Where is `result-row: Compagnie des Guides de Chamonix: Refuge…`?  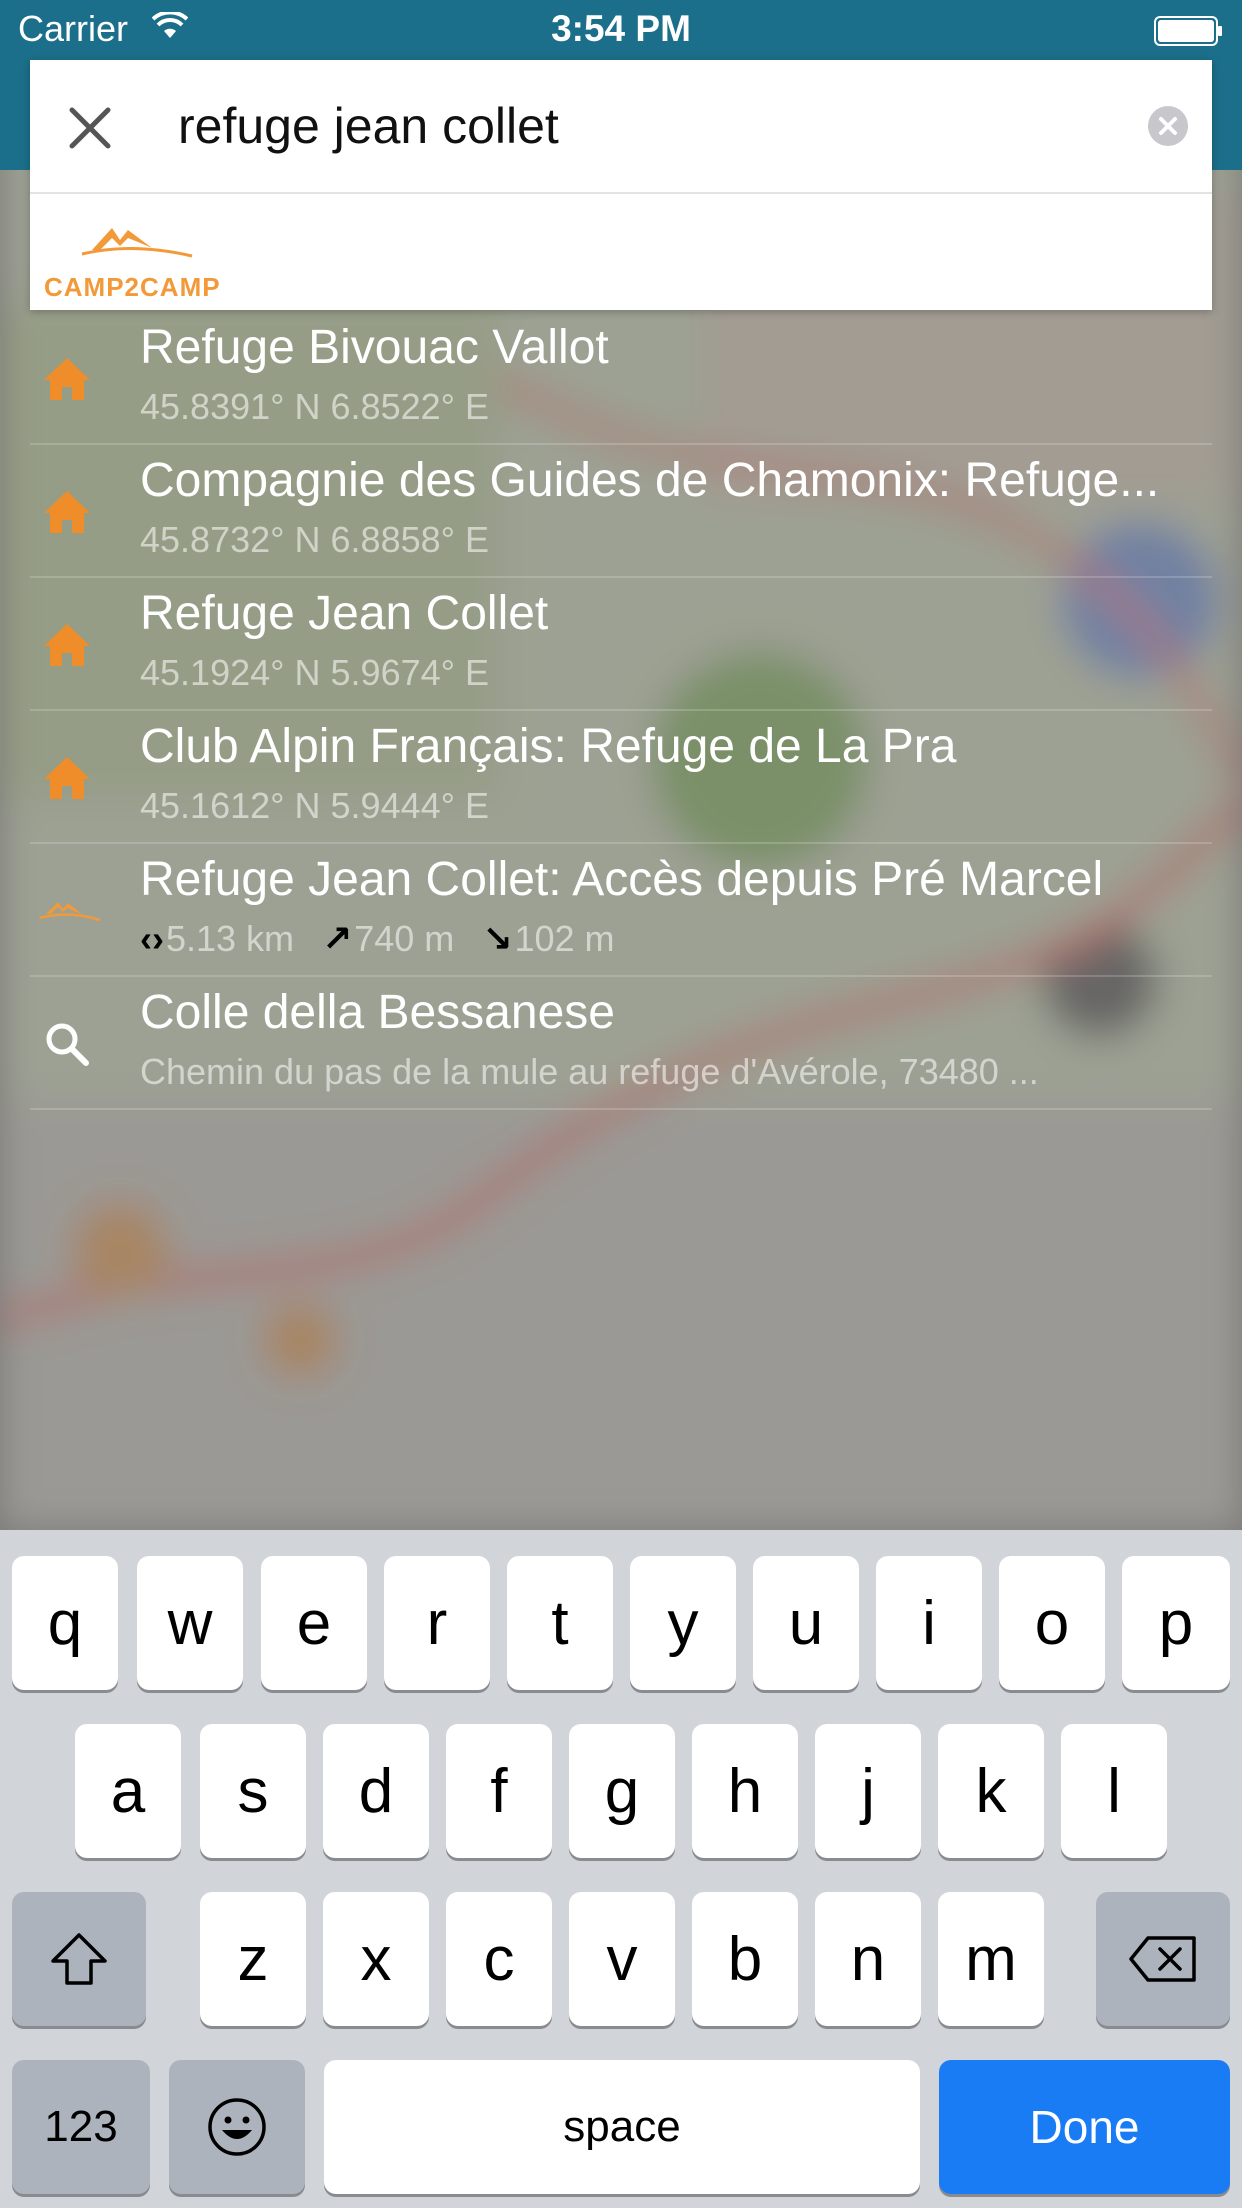 result-row: Compagnie des Guides de Chamonix: Refuge… is located at coordinates (621, 511).